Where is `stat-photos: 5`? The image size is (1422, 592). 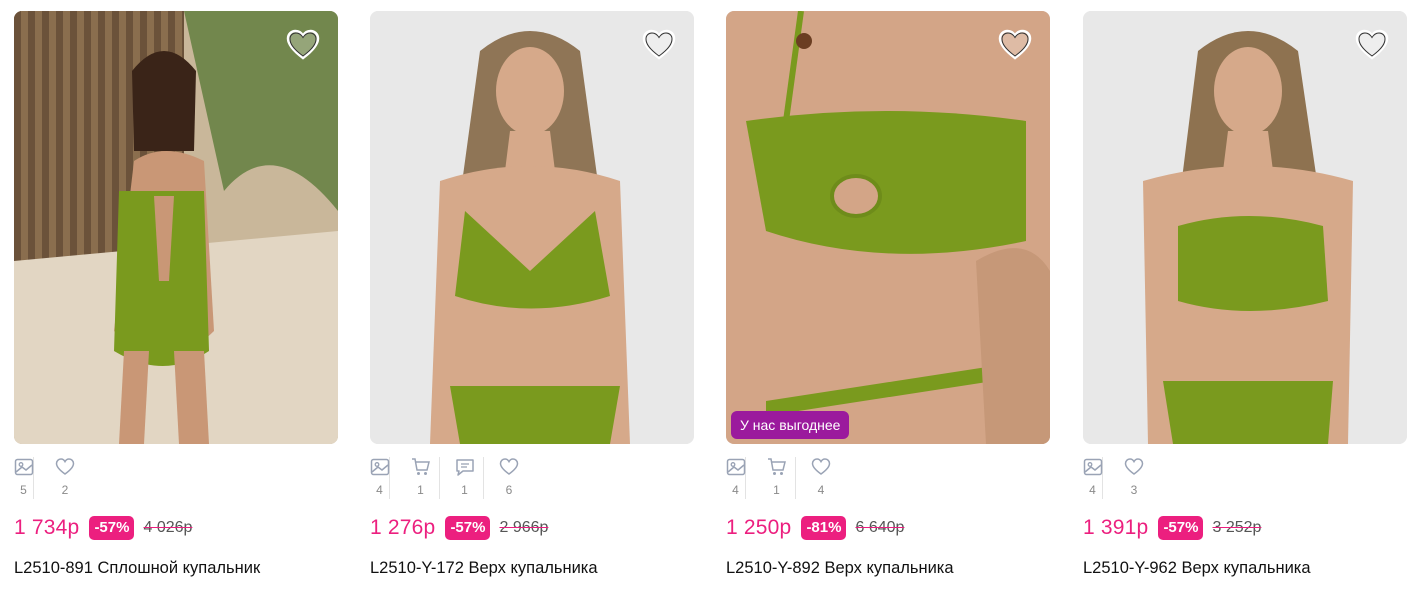 stat-photos: 5 is located at coordinates (24, 478).